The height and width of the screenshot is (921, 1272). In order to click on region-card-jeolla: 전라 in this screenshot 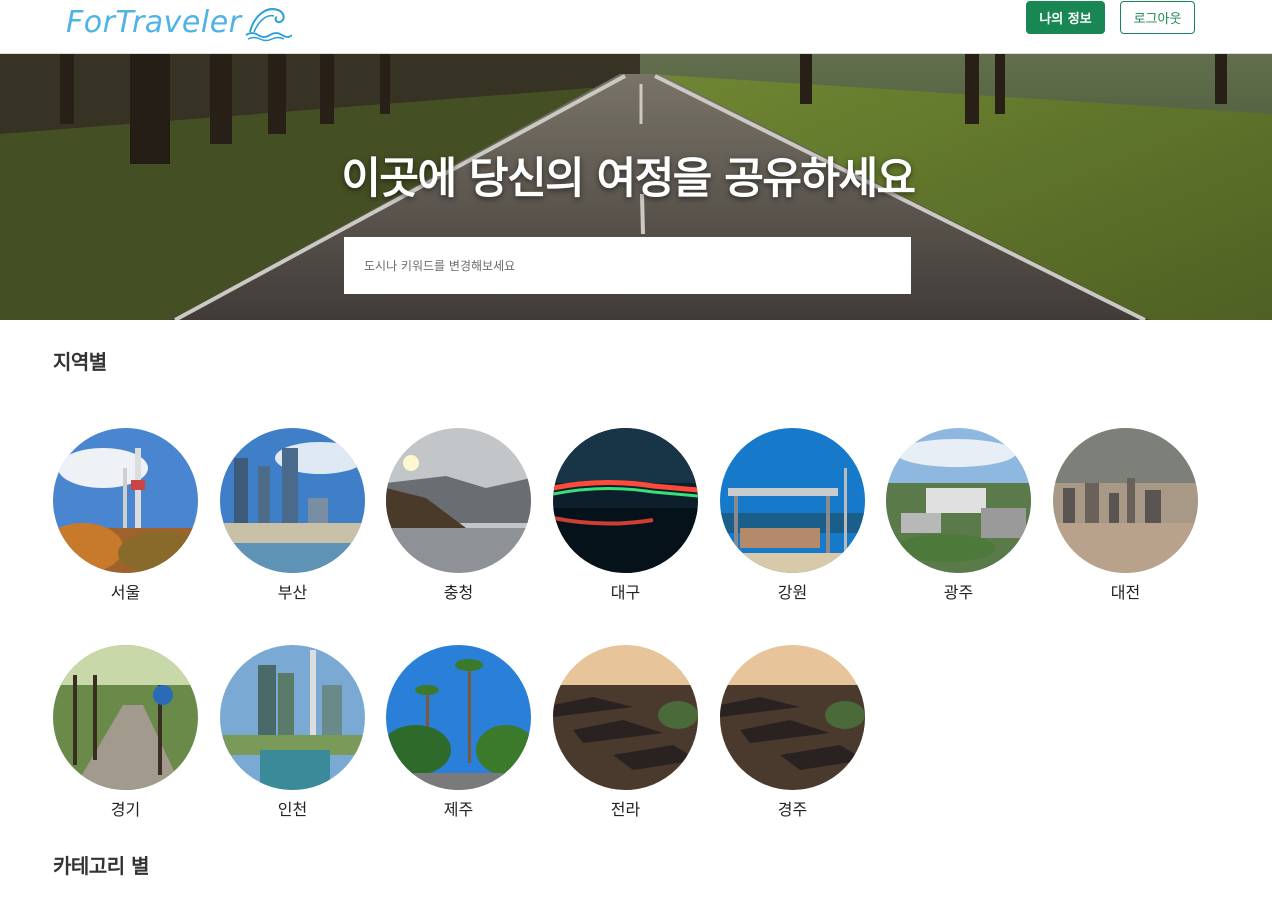, I will do `click(625, 732)`.